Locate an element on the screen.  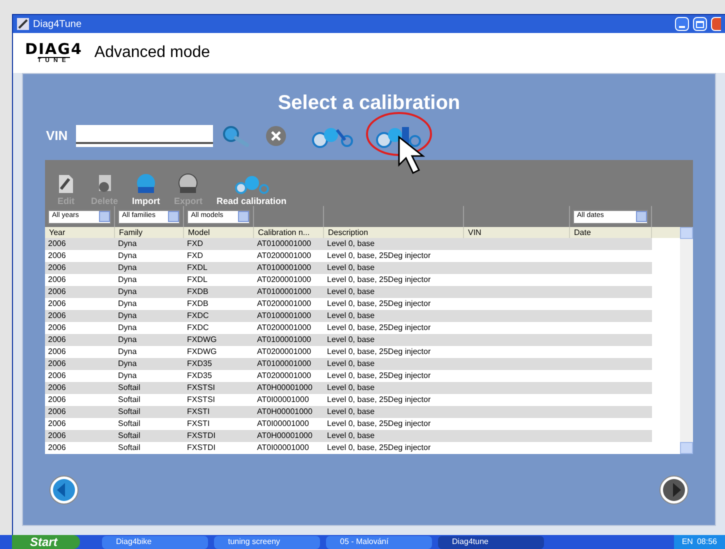
minimize-button is located at coordinates (682, 24).